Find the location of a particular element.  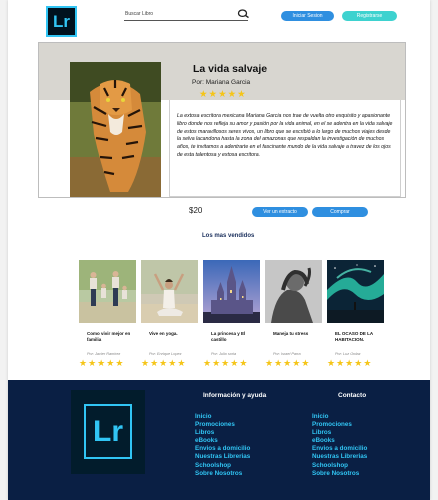

book-card: Maneja tu stress Por: Israel Parra ★ ★ ★ ★ ★ is located at coordinates (293, 315).